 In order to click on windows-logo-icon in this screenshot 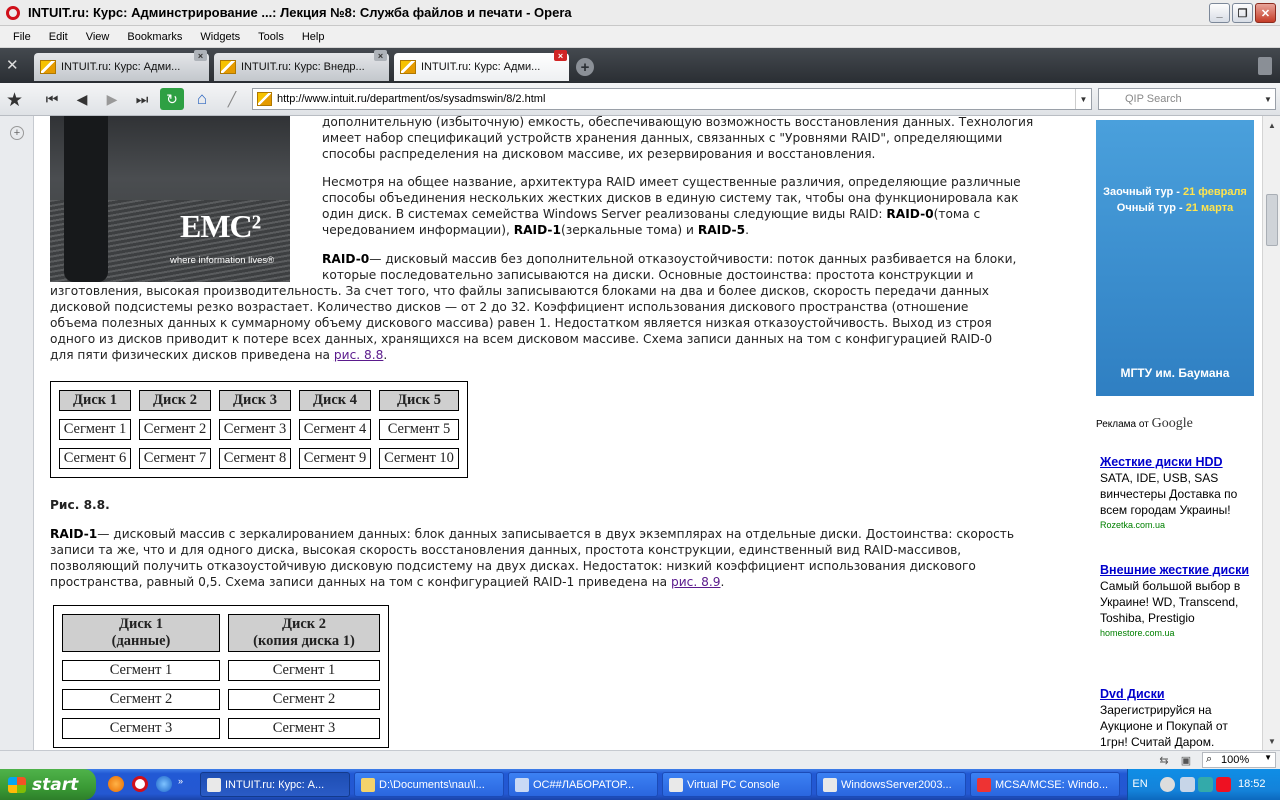, I will do `click(17, 785)`.